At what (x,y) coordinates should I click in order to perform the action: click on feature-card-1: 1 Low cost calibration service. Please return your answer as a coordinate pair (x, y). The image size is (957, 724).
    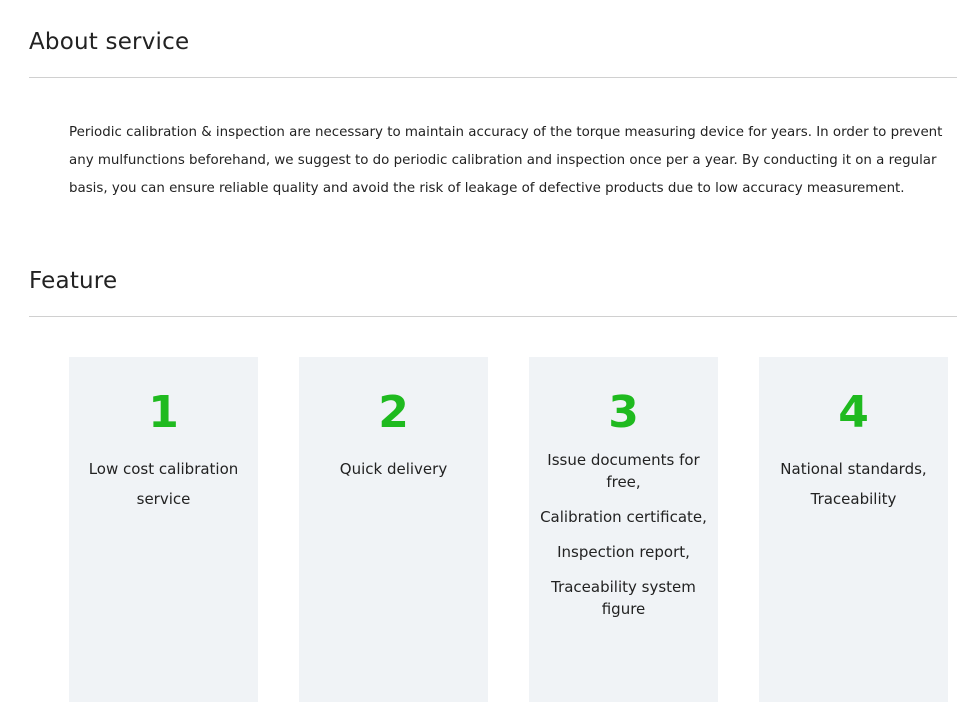
    Looking at the image, I should click on (163, 529).